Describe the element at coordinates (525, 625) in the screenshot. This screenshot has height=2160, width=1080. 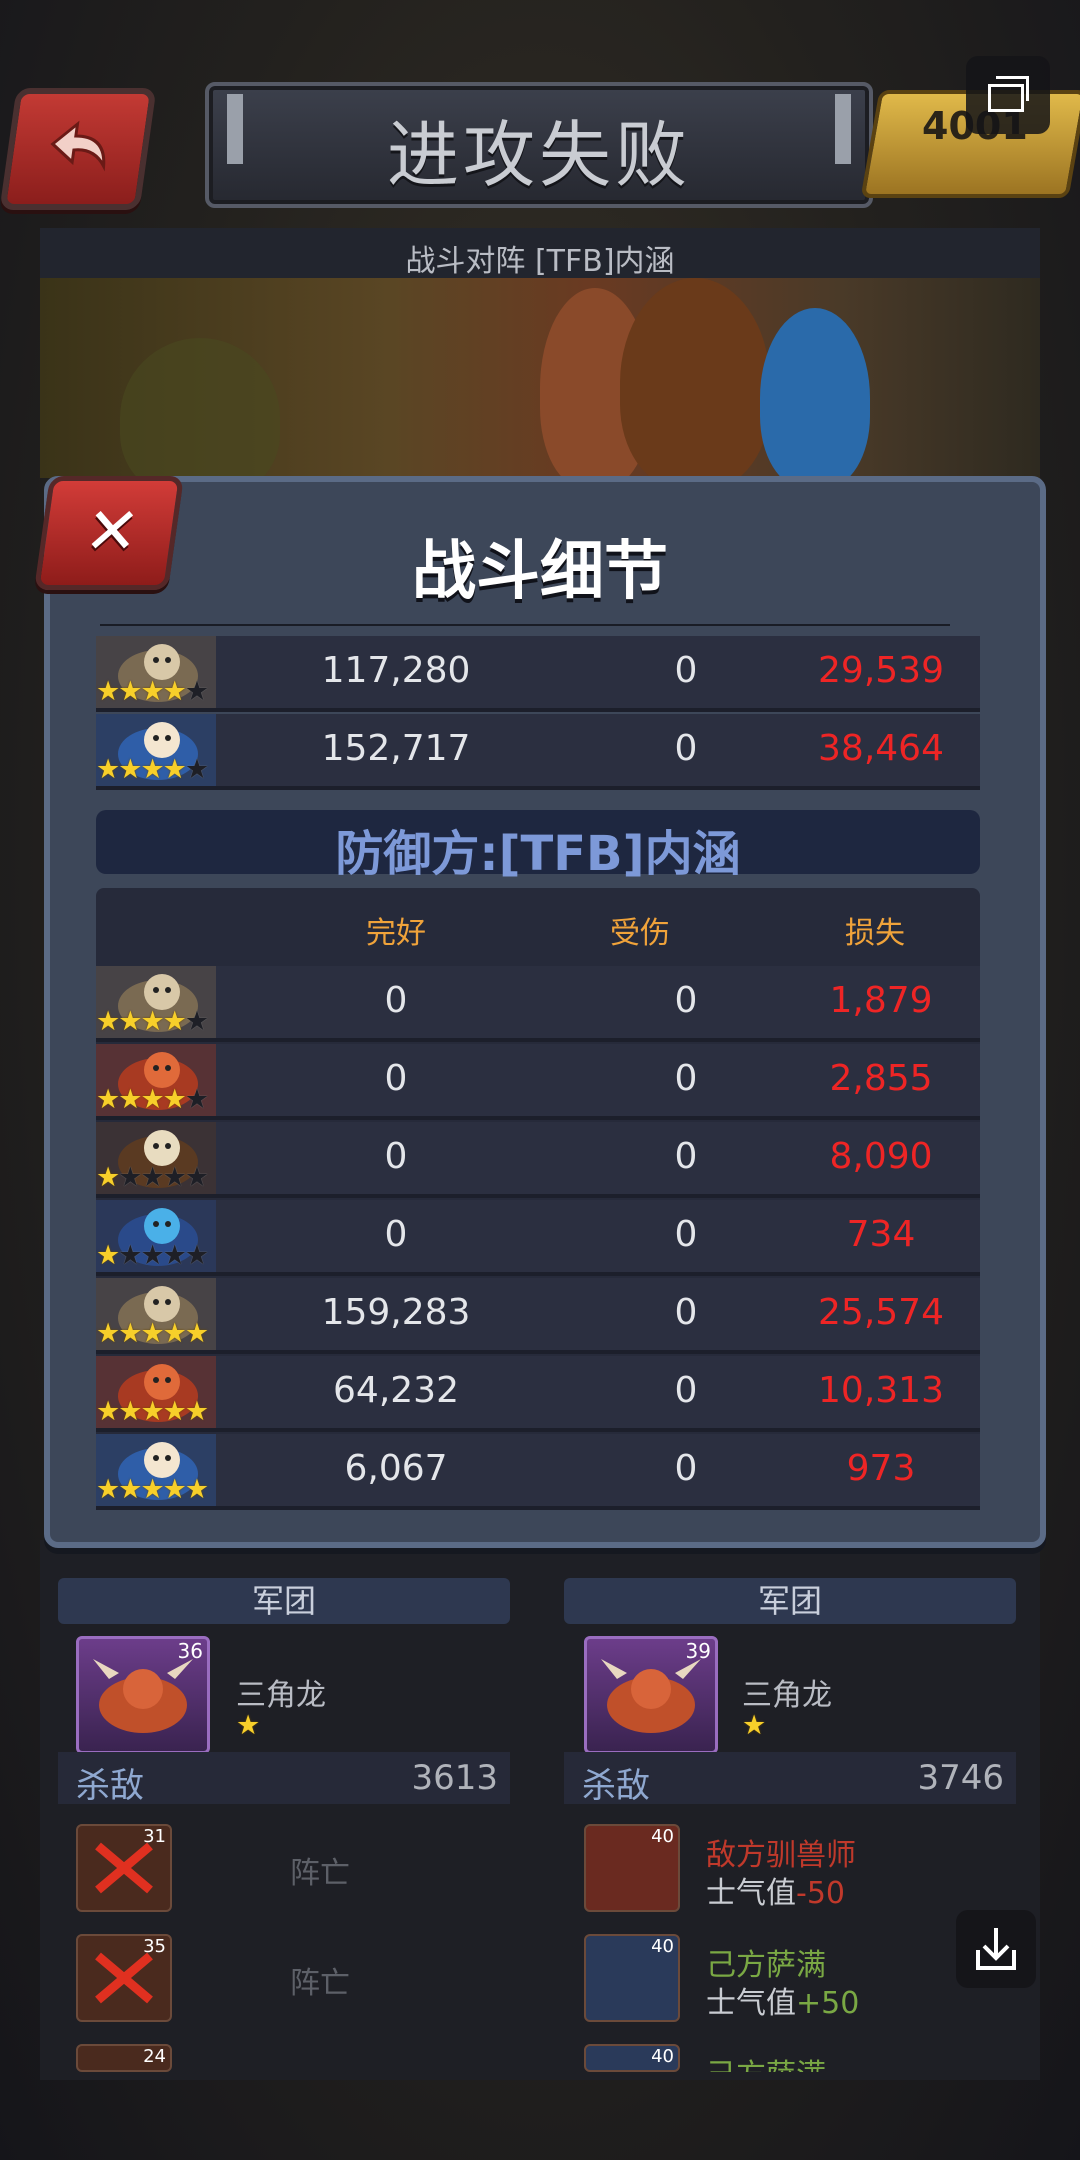
I see `title-divider` at that location.